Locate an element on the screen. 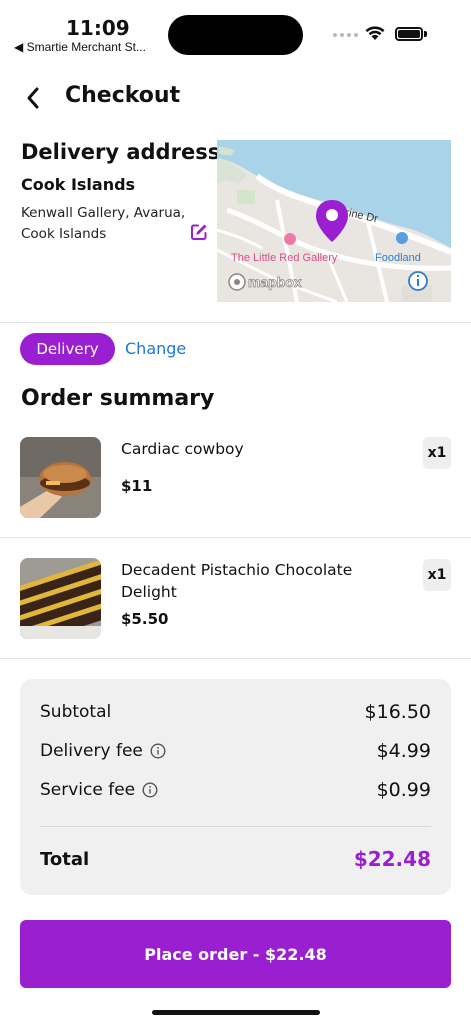  edit-address-button is located at coordinates (199, 232).